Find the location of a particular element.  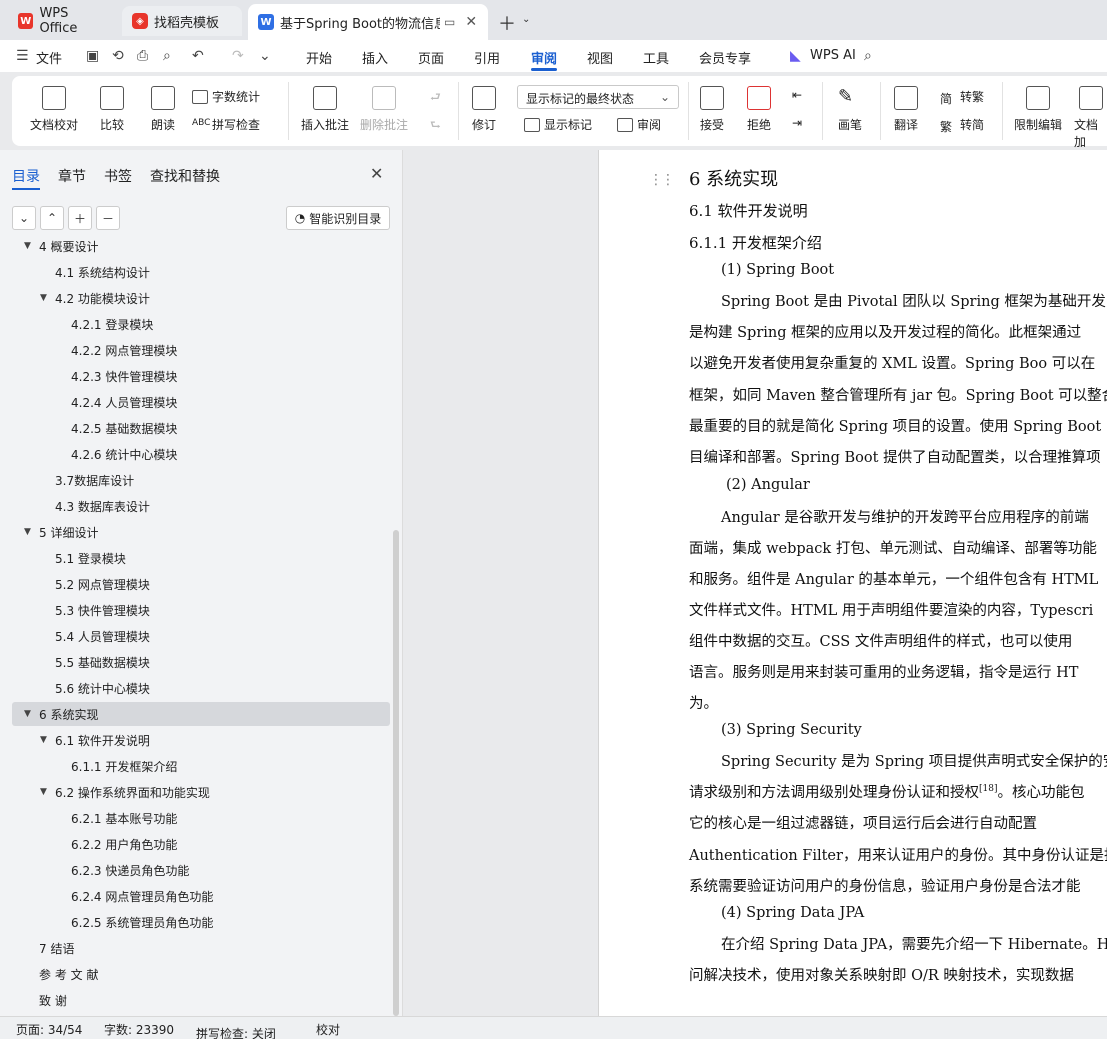

tab-toc: 目录 is located at coordinates (26, 176).